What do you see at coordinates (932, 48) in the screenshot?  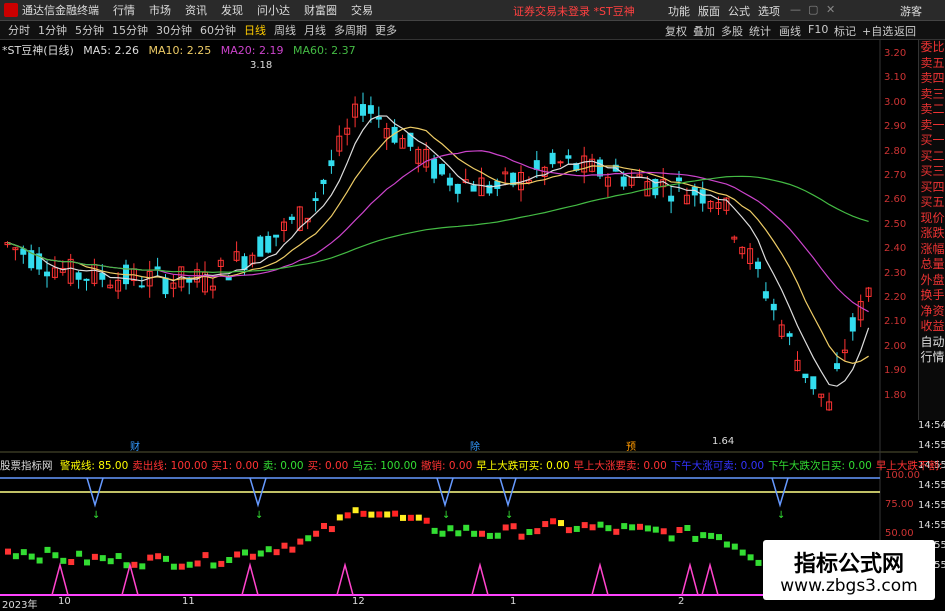 I see `side-panel-item: 委比` at bounding box center [932, 48].